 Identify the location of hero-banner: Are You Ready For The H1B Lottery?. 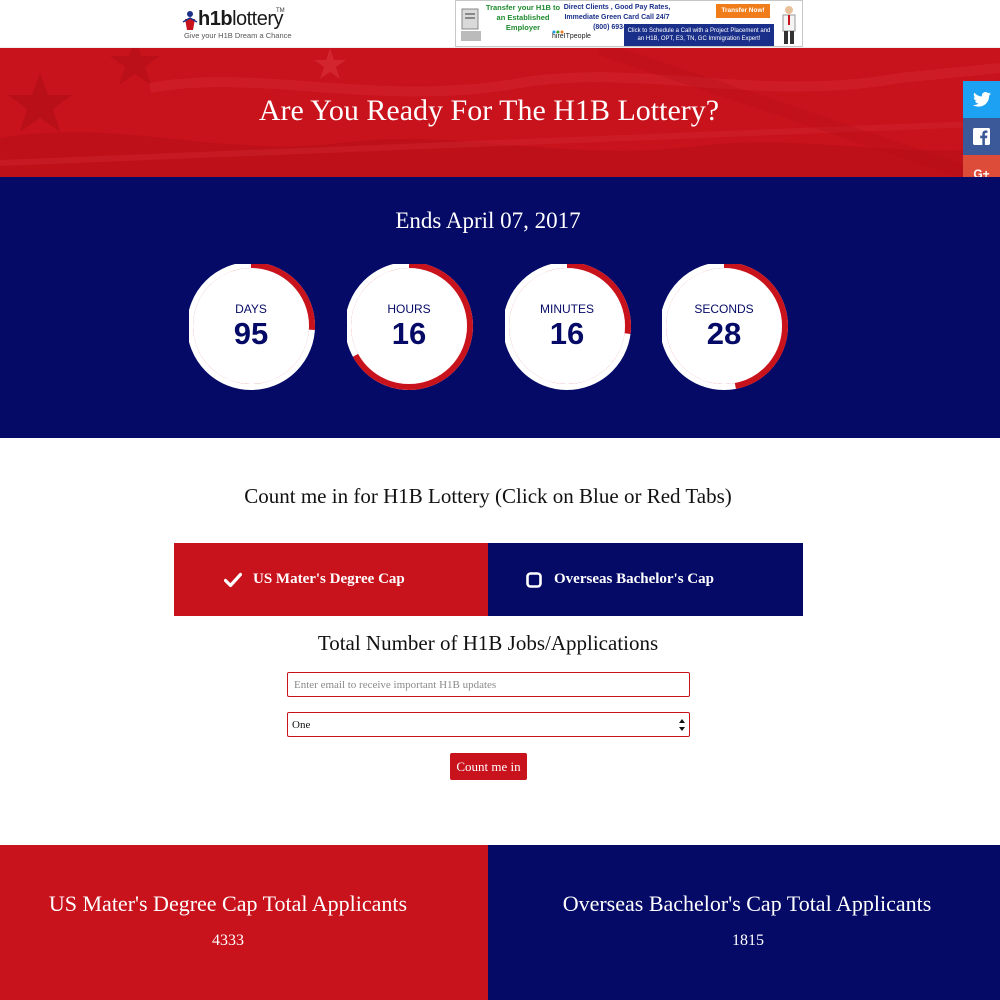
(500, 112).